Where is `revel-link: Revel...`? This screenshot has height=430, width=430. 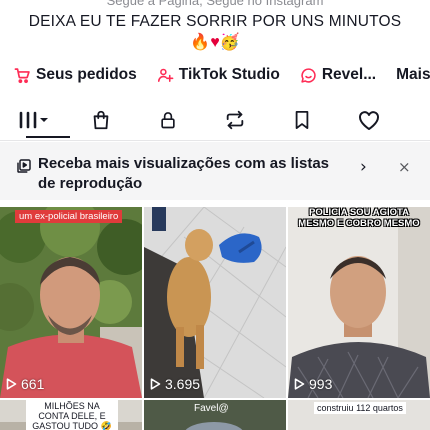
revel-link: Revel... is located at coordinates (338, 75).